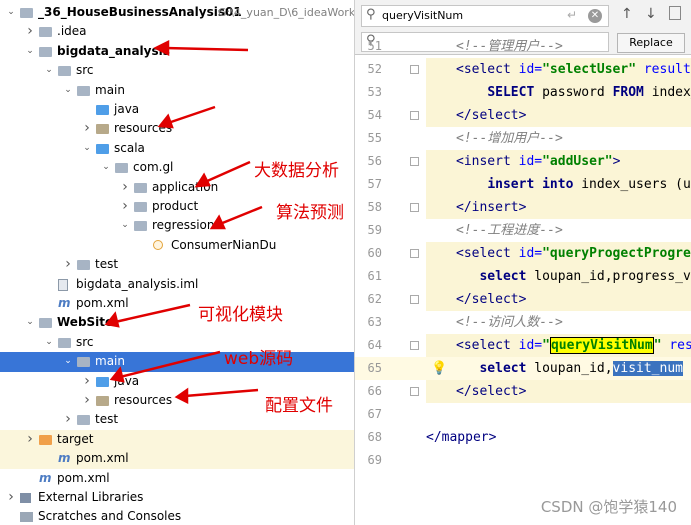 The image size is (691, 525). What do you see at coordinates (296, 171) in the screenshot?
I see `annotation-bigdata: 大数据分析` at bounding box center [296, 171].